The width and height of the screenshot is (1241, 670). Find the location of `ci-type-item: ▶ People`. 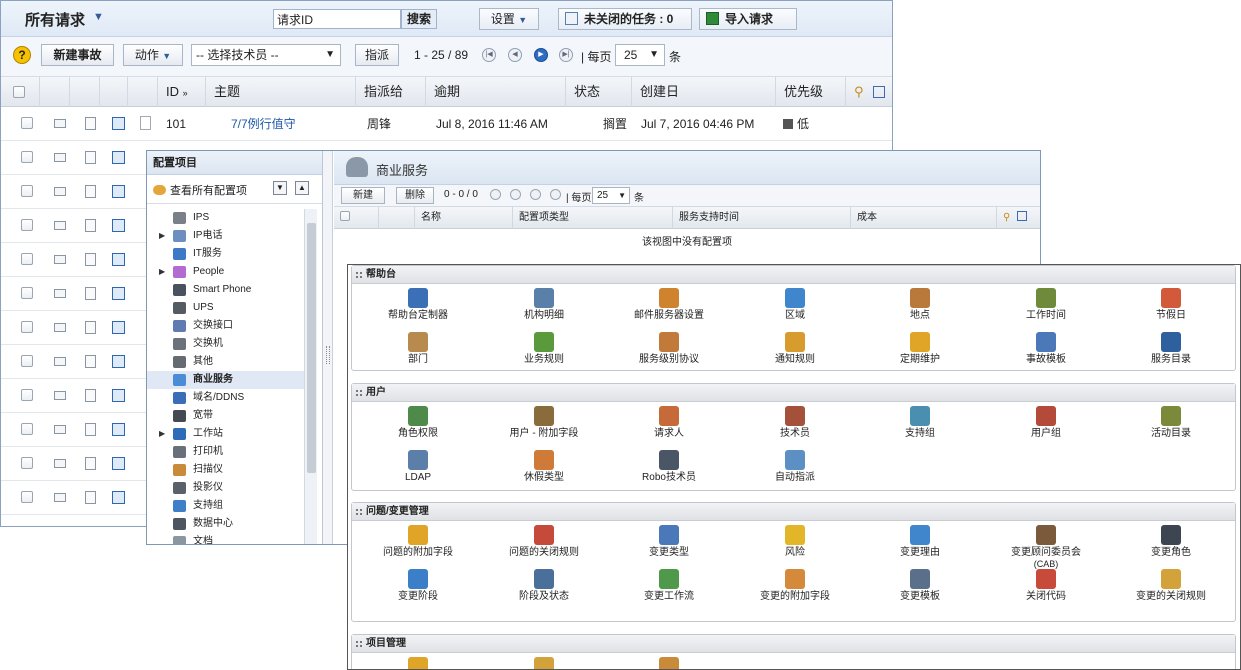

ci-type-item: ▶ People is located at coordinates (226, 272).